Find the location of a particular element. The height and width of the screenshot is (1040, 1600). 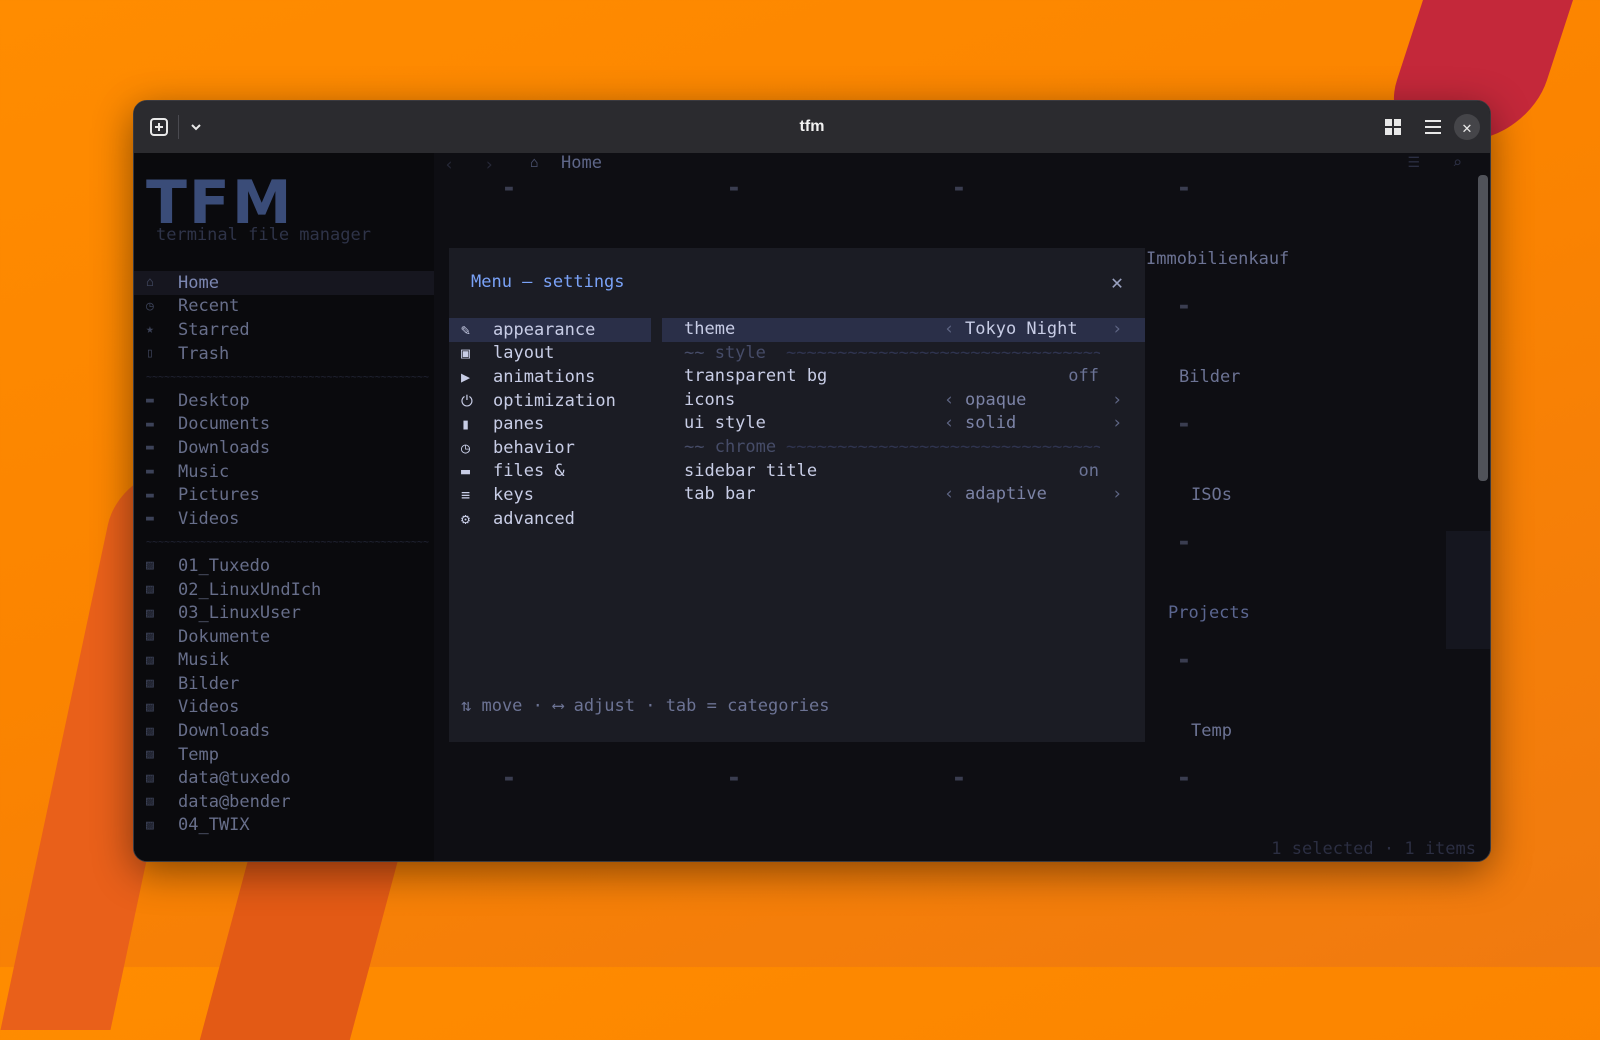

star-icon: ★ is located at coordinates (150, 330).